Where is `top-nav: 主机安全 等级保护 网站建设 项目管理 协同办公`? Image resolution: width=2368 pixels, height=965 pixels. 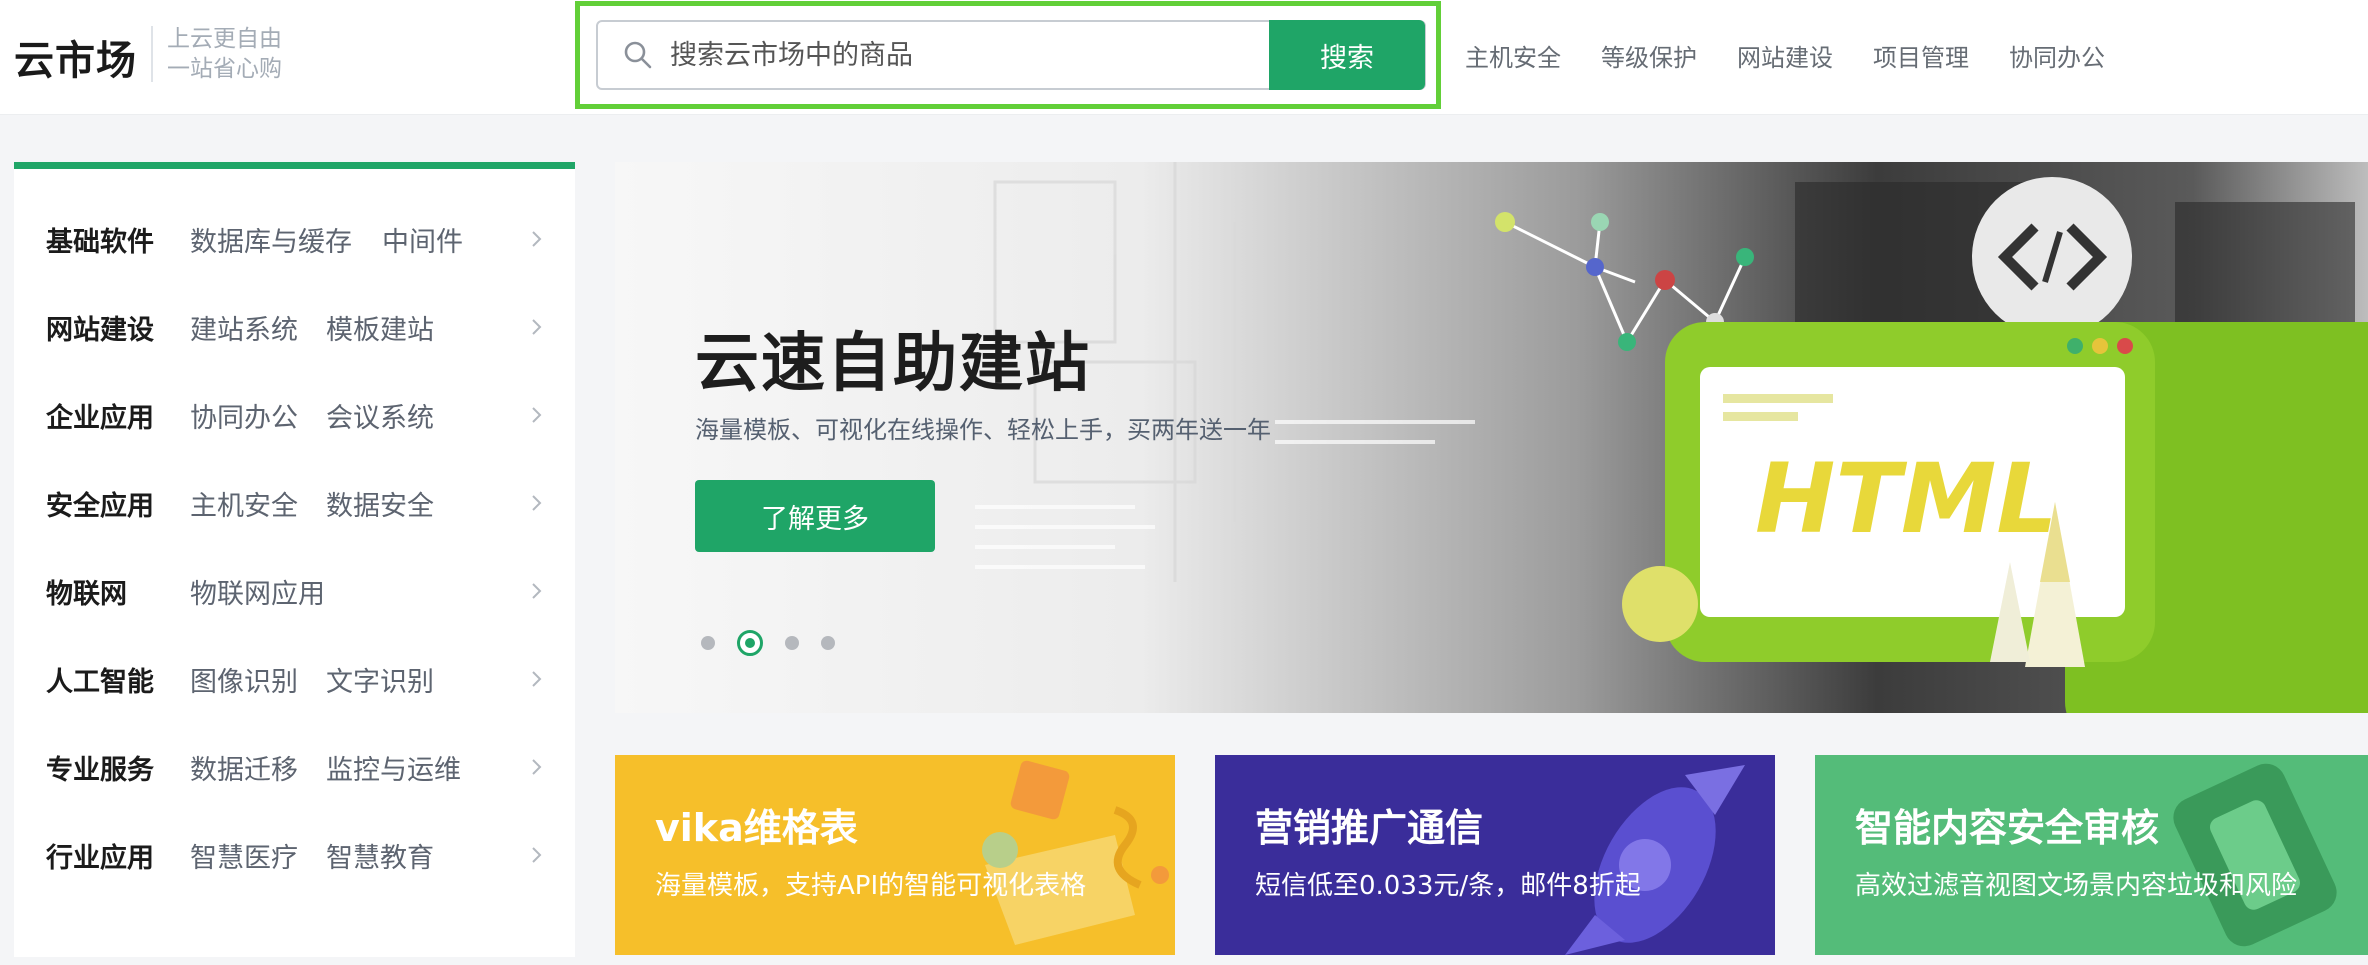
top-nav: 主机安全 等级保护 网站建设 项目管理 协同办公 is located at coordinates (1785, 55).